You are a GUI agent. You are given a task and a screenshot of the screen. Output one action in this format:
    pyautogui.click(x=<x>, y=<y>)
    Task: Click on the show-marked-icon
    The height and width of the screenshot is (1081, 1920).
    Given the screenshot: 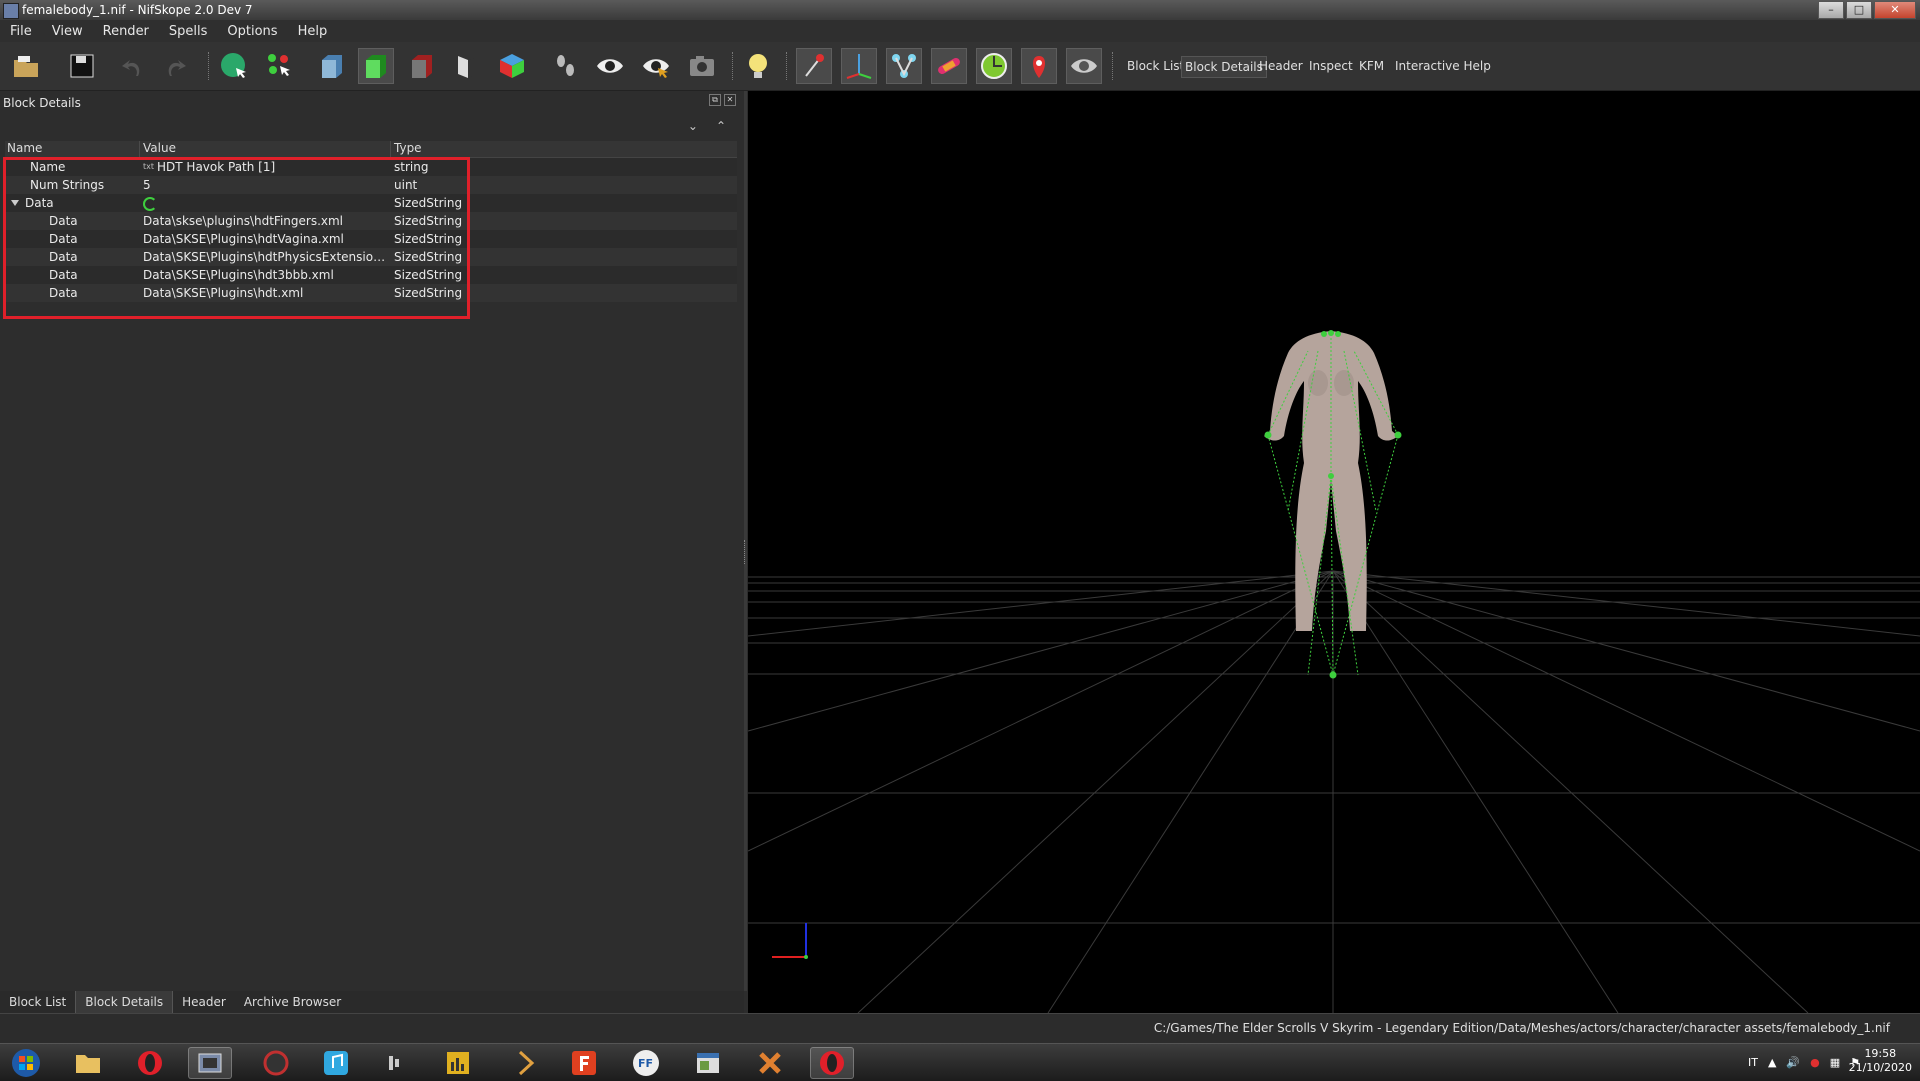 What is the action you would take?
    pyautogui.click(x=656, y=66)
    